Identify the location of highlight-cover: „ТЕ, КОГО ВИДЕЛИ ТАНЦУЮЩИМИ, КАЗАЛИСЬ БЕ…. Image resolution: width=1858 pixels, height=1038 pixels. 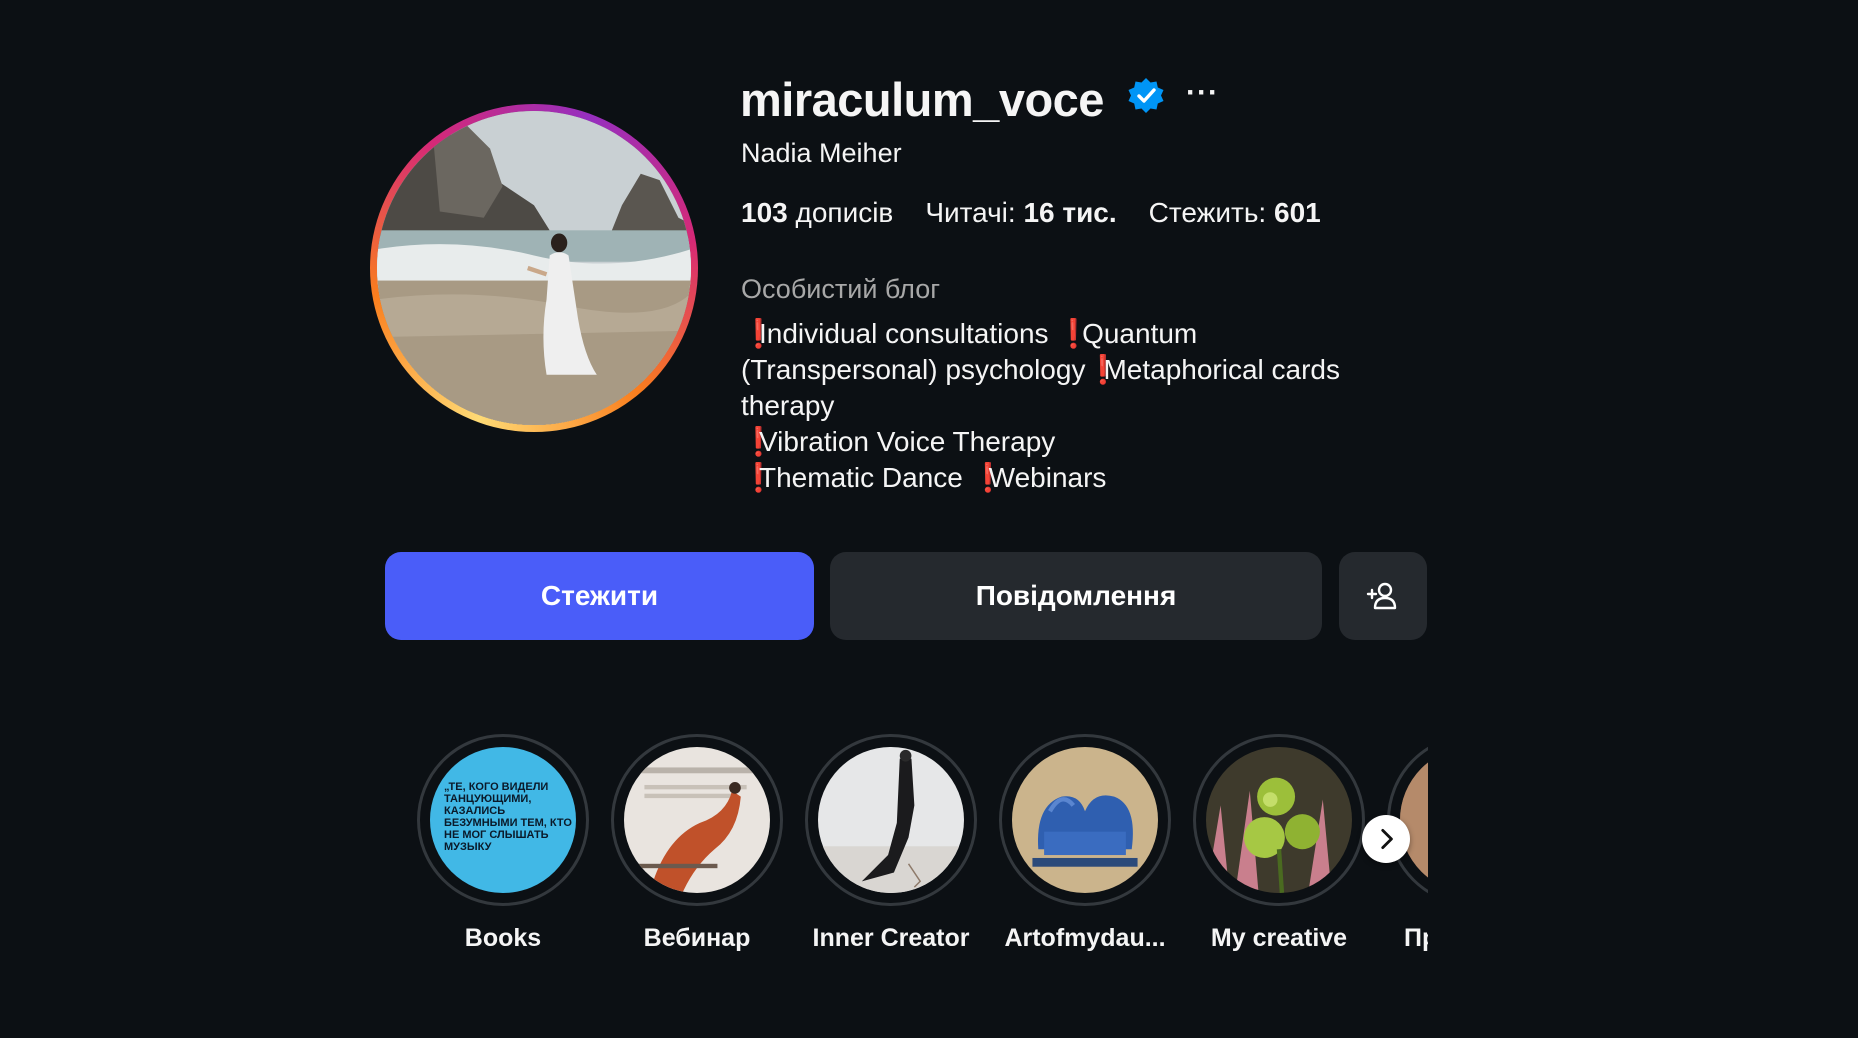
(503, 820).